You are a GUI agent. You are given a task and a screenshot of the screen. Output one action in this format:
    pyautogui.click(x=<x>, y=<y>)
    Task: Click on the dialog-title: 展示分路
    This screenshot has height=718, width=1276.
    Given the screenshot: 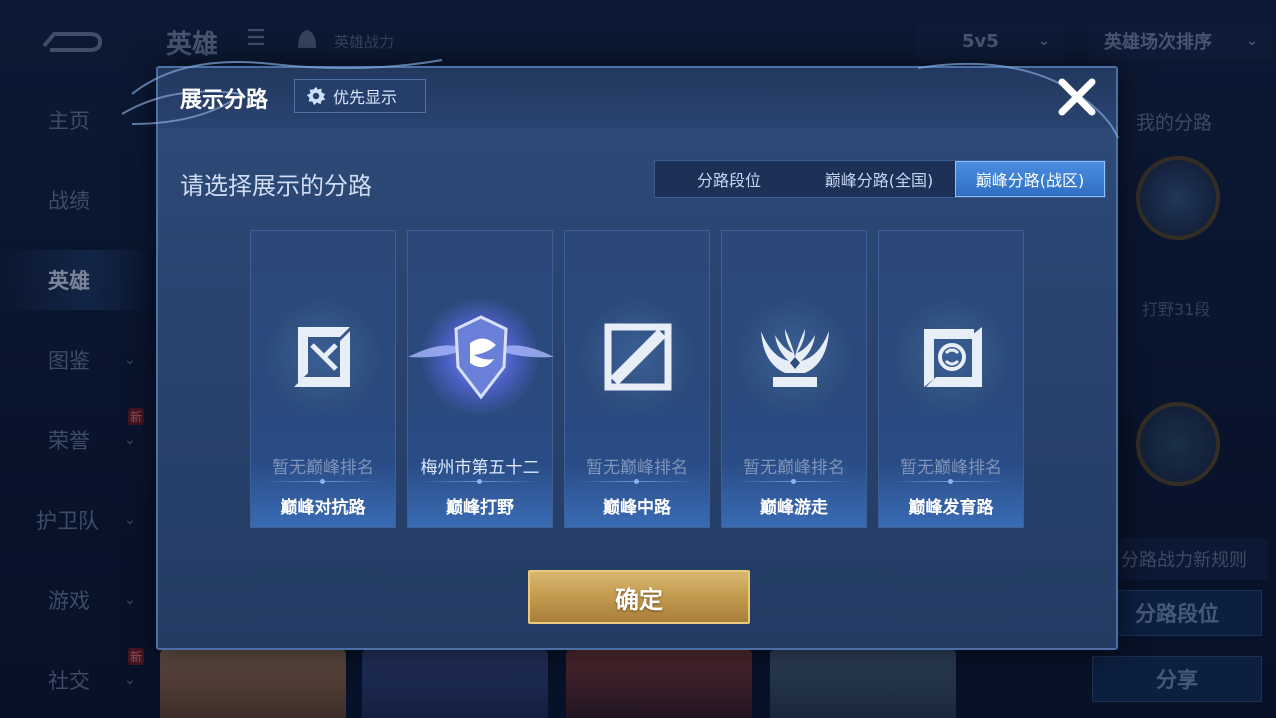 What is the action you would take?
    pyautogui.click(x=224, y=100)
    